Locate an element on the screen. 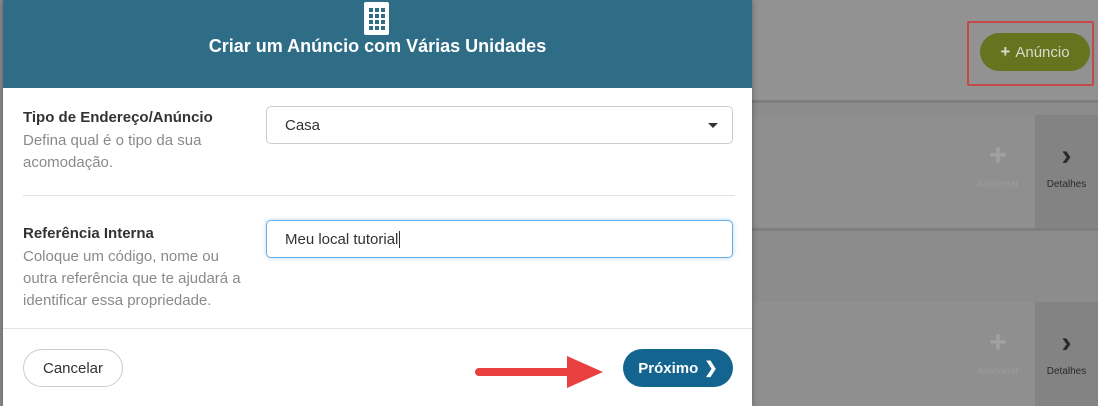  annotation-arrow-icon is located at coordinates (539, 372).